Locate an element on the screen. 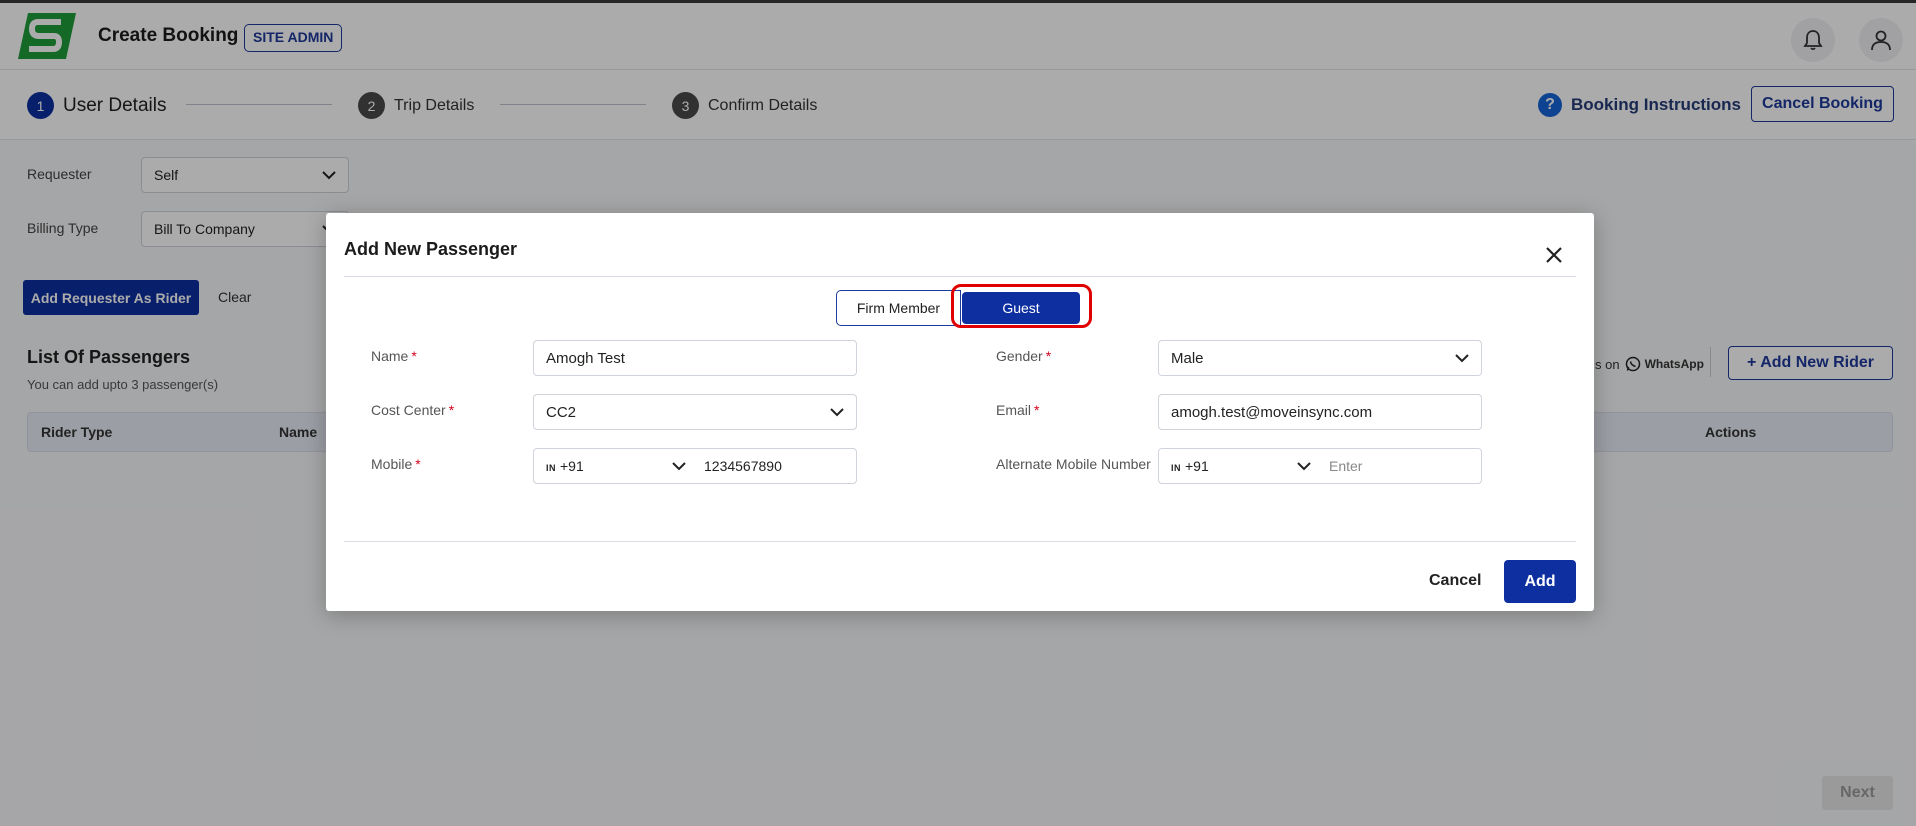 This screenshot has width=1916, height=826. modal-cancel-button: Cancel is located at coordinates (1455, 581).